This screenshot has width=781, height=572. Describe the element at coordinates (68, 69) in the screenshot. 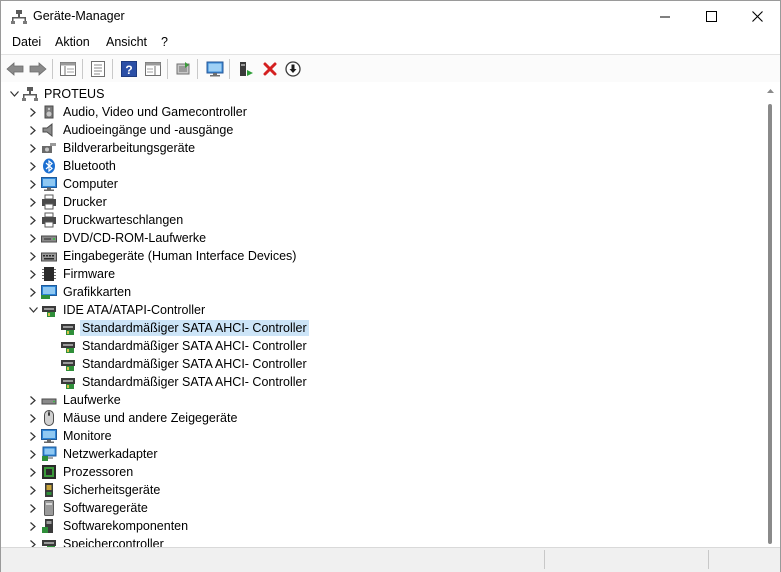

I see `show-hide-console-tree-button` at that location.